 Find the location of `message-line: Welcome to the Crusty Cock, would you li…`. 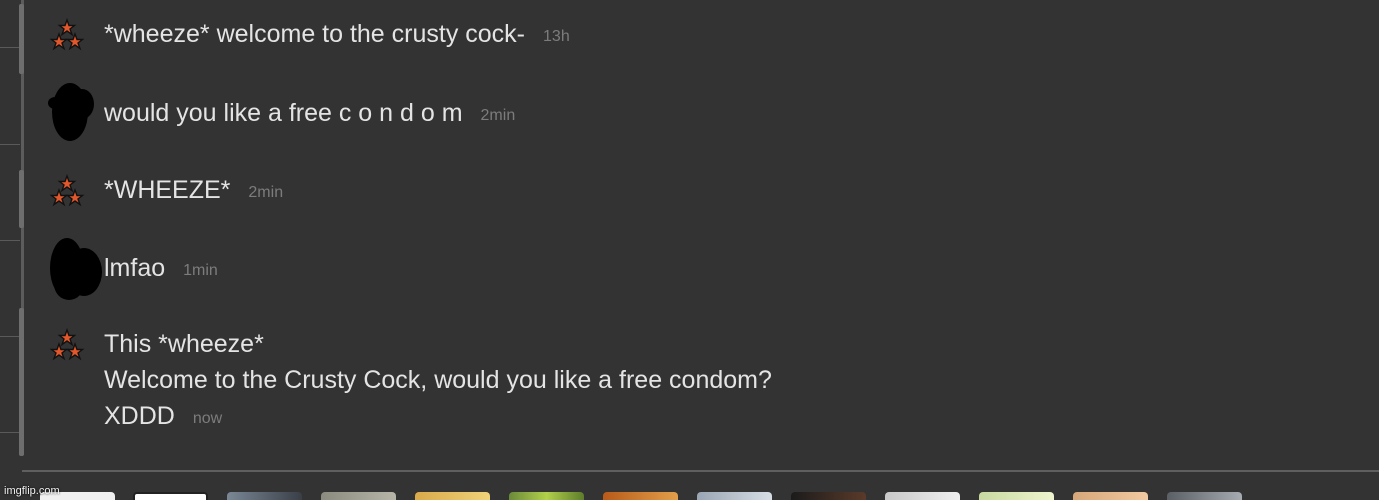

message-line: Welcome to the Crusty Cock, would you li… is located at coordinates (438, 380).